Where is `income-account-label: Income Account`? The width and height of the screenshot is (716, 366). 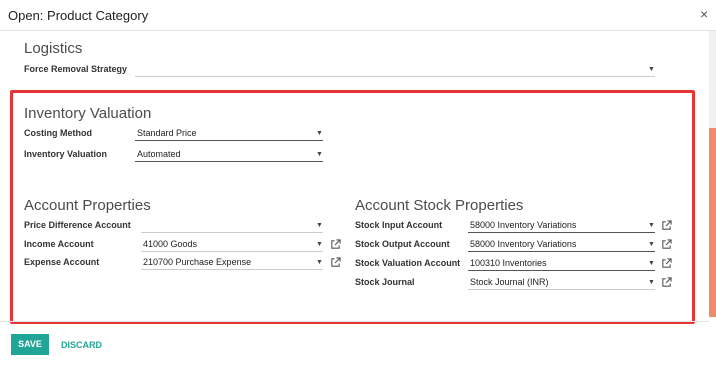 income-account-label: Income Account is located at coordinates (59, 244).